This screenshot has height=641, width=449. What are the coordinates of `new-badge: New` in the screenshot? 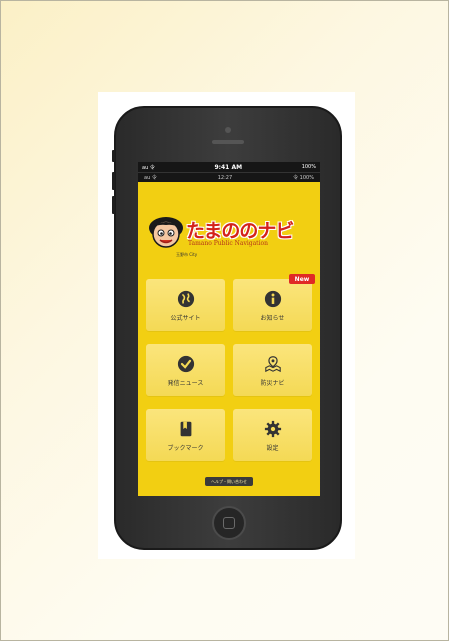 It's located at (302, 279).